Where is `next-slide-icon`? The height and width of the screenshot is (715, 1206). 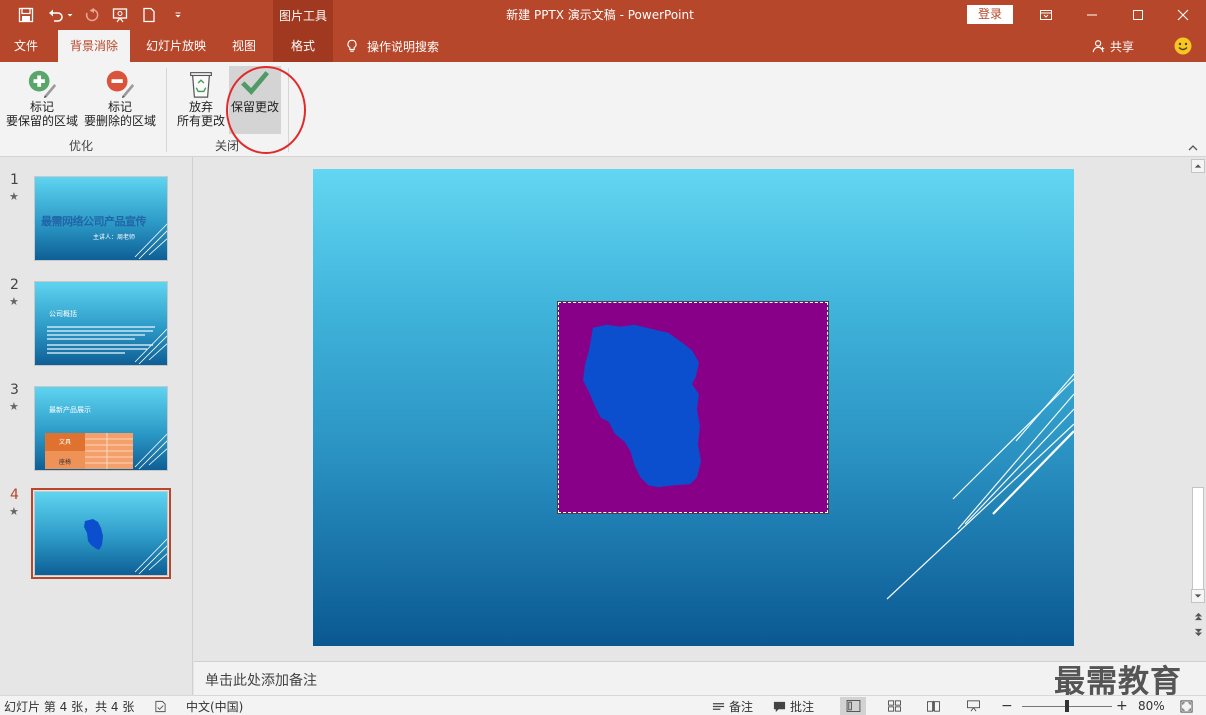 next-slide-icon is located at coordinates (1198, 632).